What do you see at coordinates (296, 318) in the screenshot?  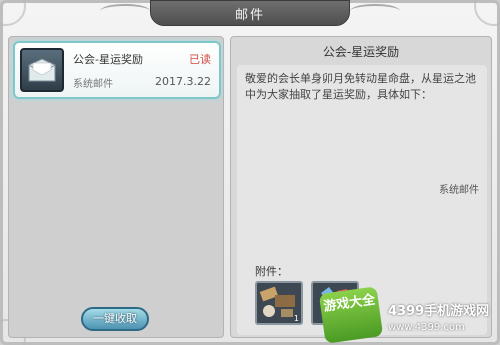 I see `attachment-count-1: 1` at bounding box center [296, 318].